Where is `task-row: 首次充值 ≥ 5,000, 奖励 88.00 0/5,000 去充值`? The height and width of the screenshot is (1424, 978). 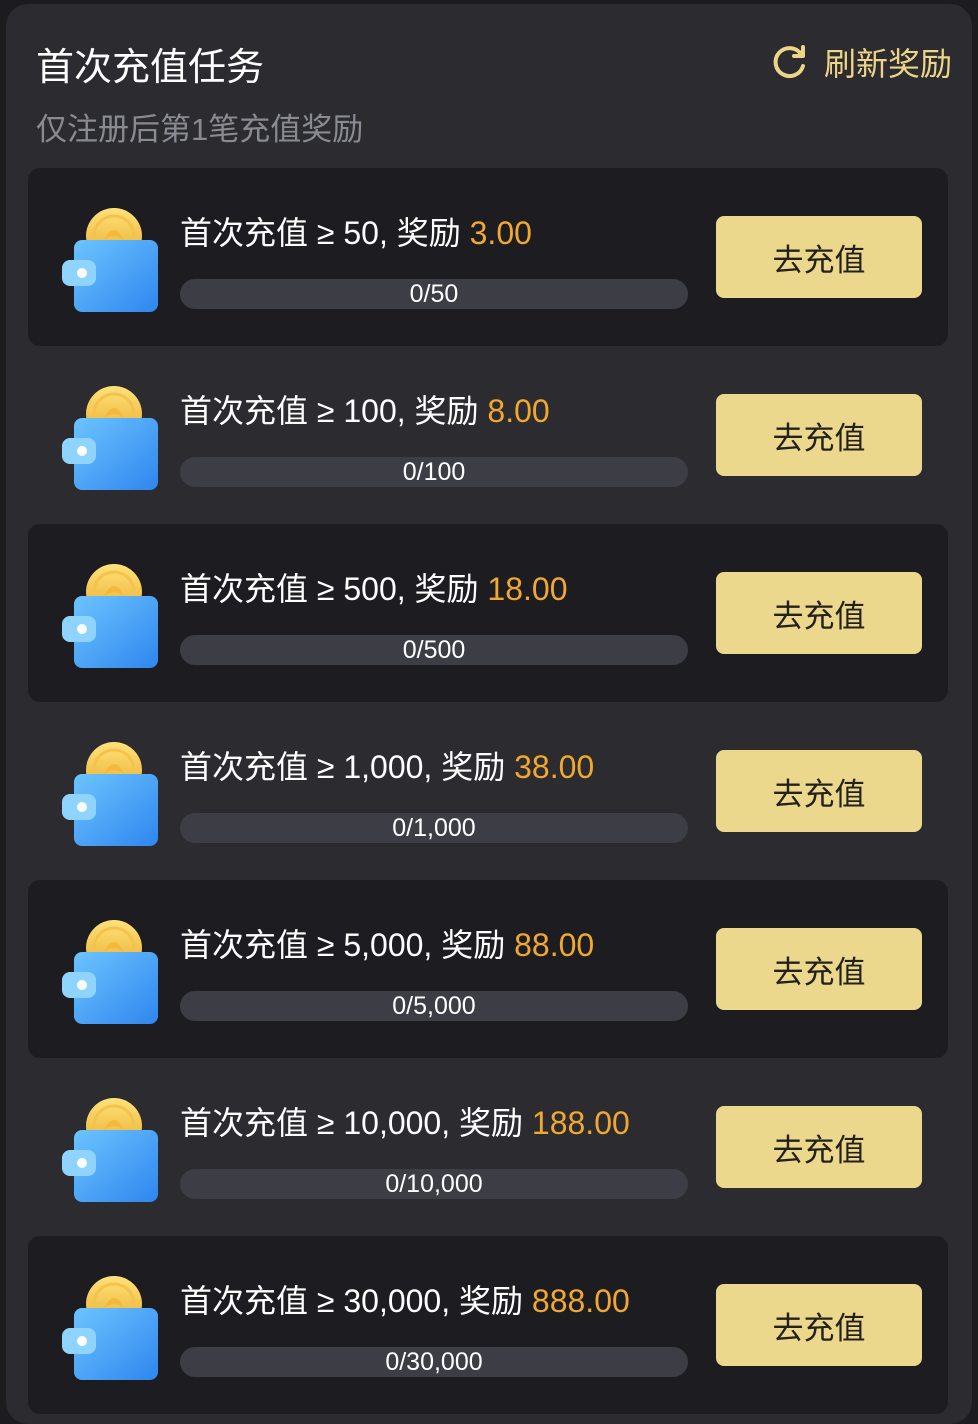 task-row: 首次充值 ≥ 5,000, 奖励 88.00 0/5,000 去充值 is located at coordinates (488, 969).